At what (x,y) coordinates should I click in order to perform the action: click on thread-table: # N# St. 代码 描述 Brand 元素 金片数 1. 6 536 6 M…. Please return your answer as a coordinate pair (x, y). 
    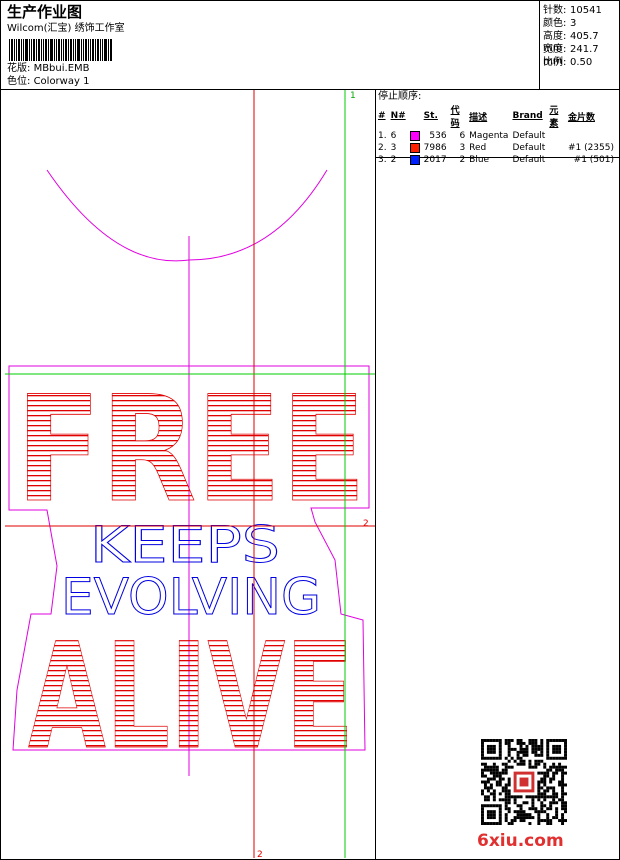
    Looking at the image, I should click on (496, 134).